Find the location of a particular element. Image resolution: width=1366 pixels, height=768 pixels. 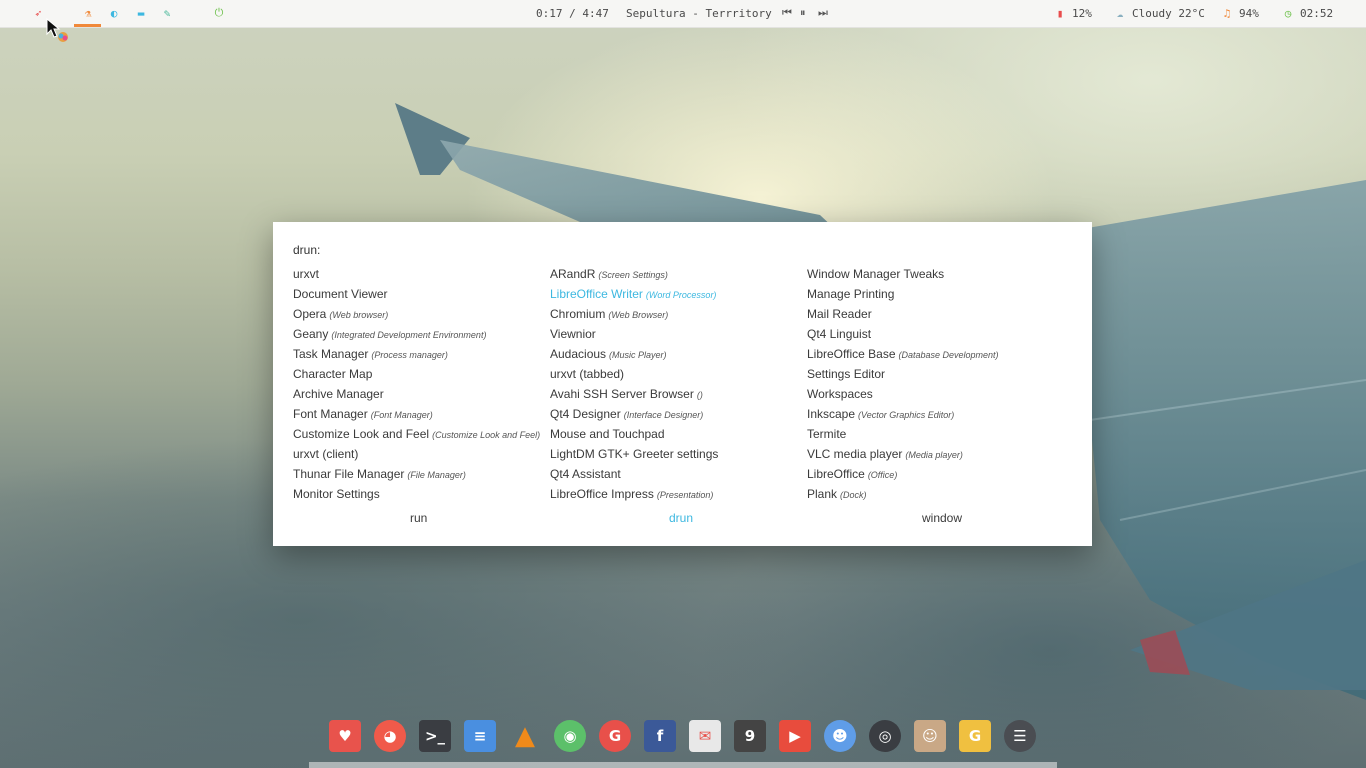

launcher-item-name: Plank is located at coordinates (822, 494).